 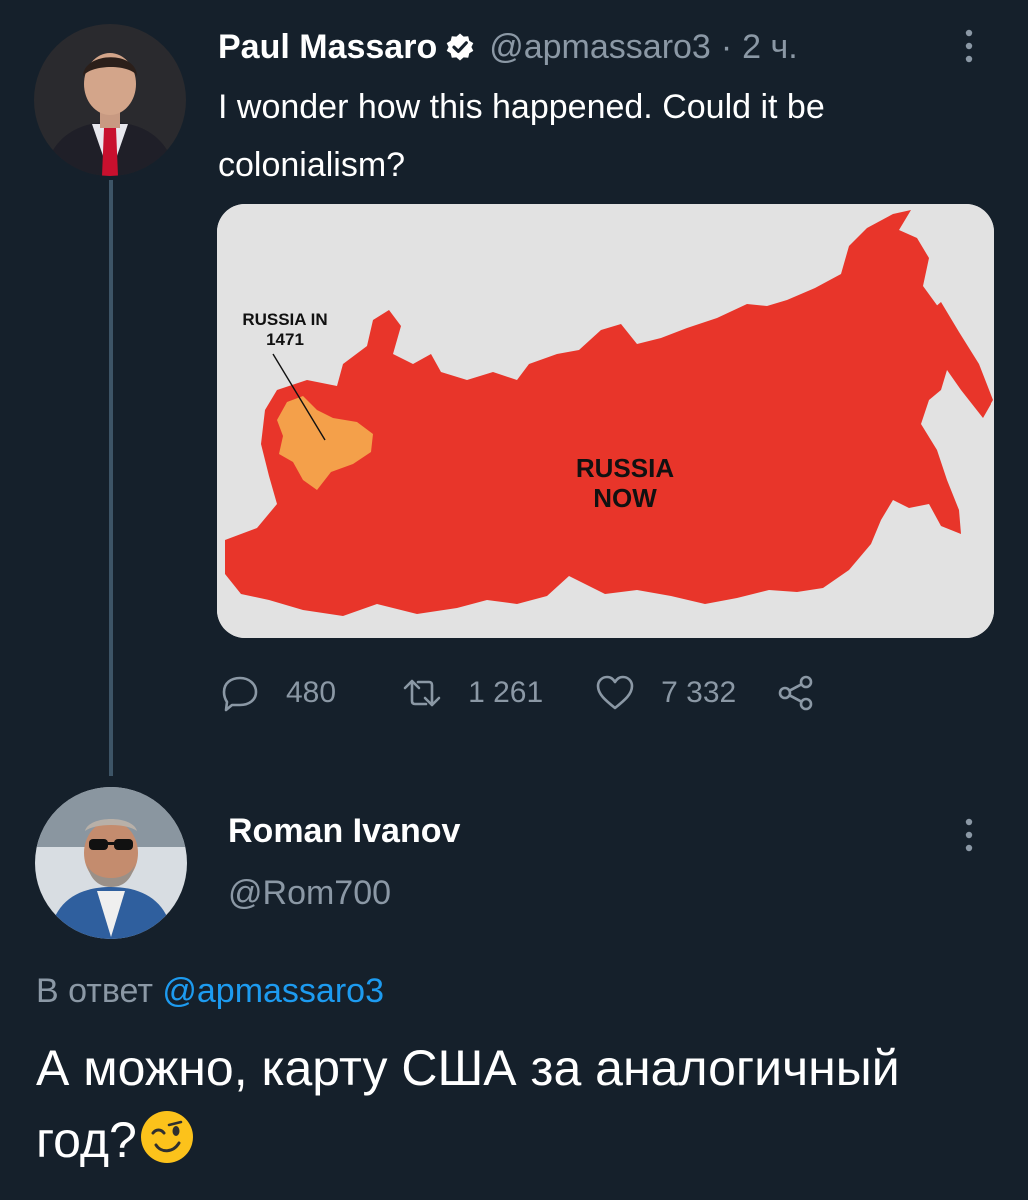 What do you see at coordinates (506, 692) in the screenshot?
I see `retweet-count: 1 261` at bounding box center [506, 692].